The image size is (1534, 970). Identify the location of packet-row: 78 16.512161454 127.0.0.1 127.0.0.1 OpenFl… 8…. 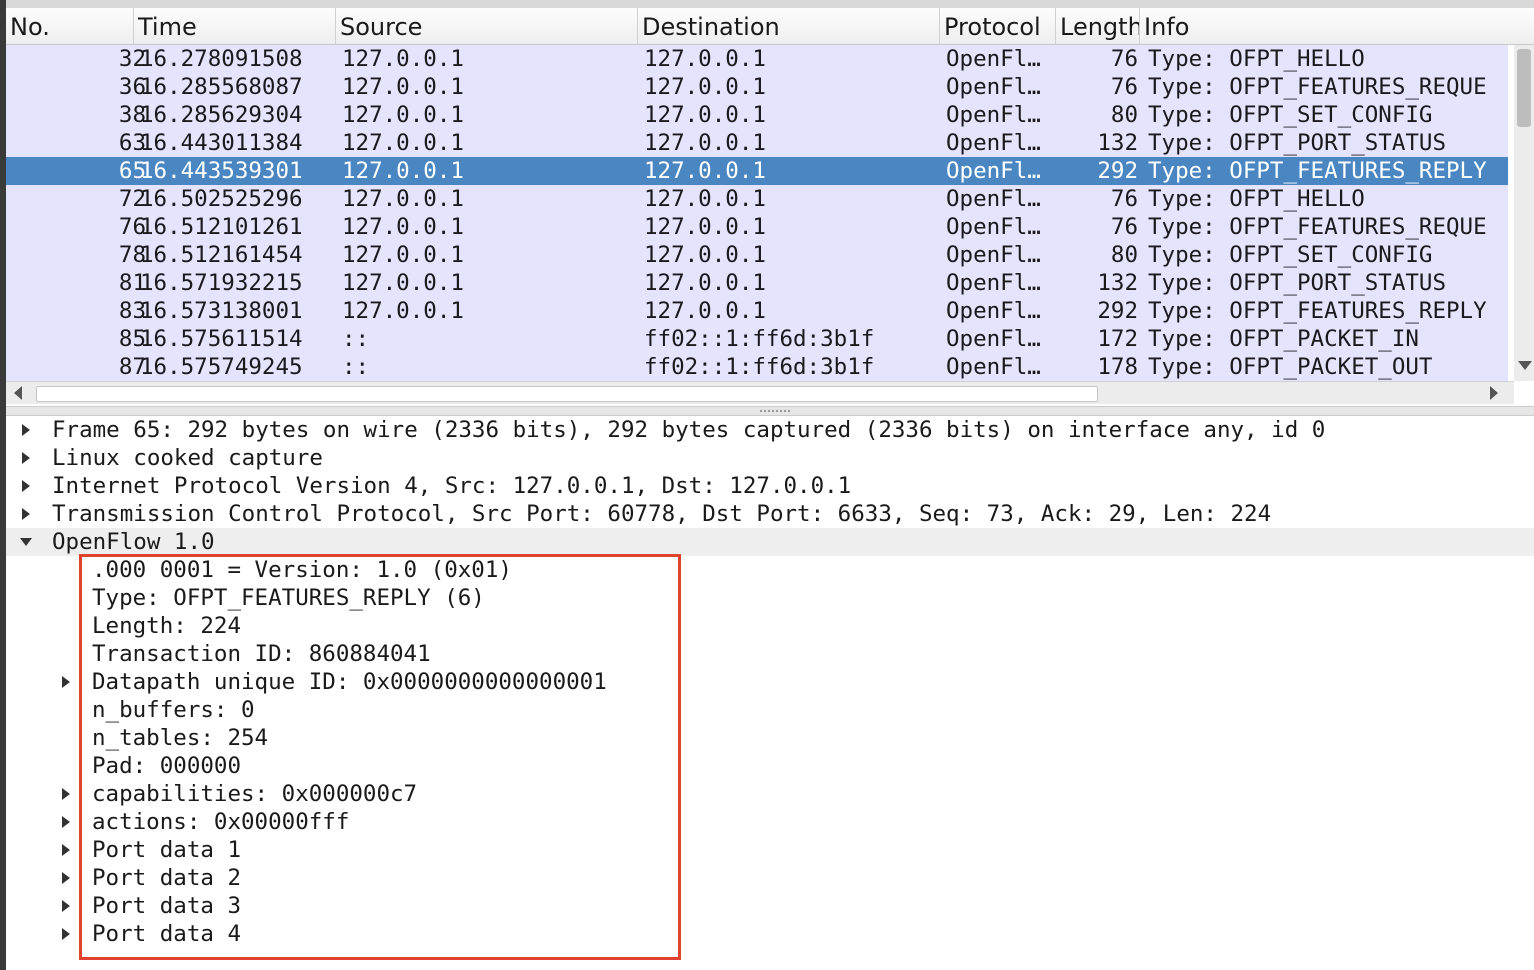
(757, 255).